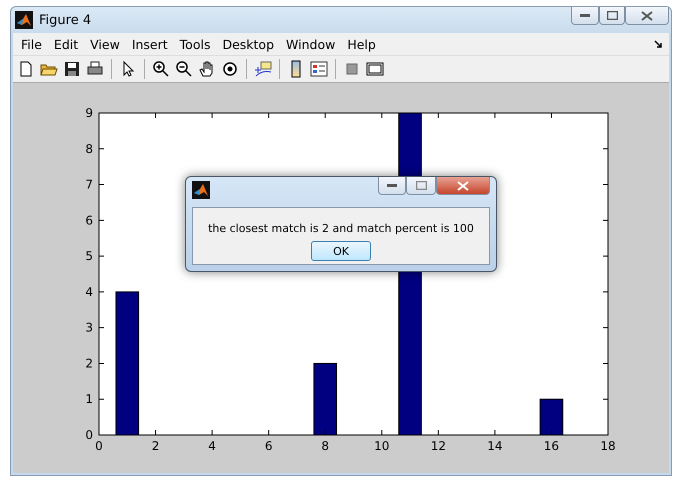 The width and height of the screenshot is (688, 482). I want to click on y-tick-label: 9, so click(89, 113).